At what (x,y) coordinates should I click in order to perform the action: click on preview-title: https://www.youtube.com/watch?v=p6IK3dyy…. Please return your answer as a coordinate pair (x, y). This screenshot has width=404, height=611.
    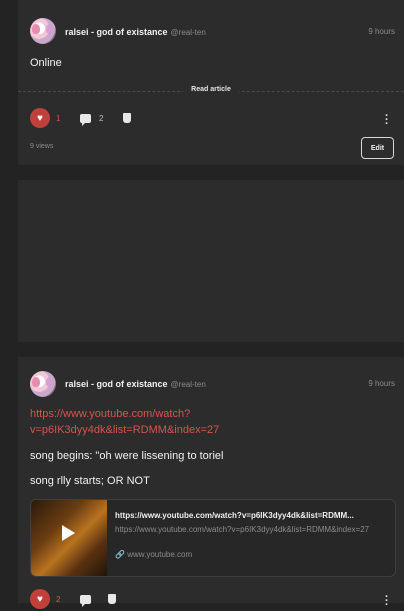
    Looking at the image, I should click on (251, 515).